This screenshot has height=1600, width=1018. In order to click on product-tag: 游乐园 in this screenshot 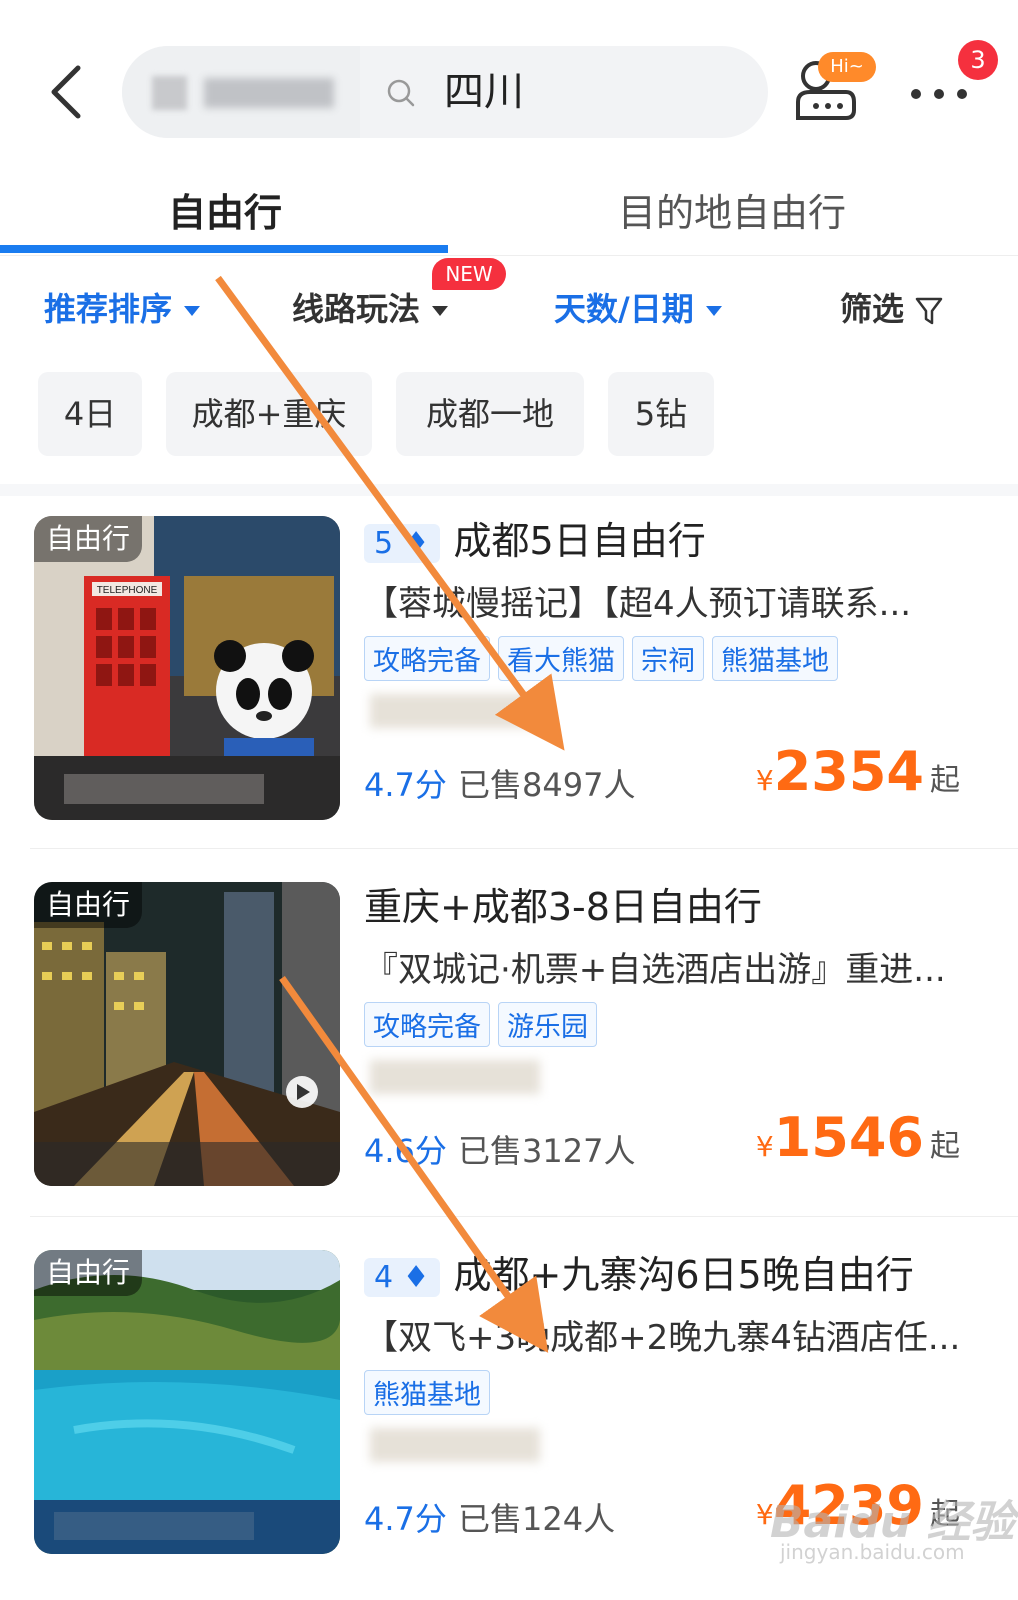, I will do `click(547, 1024)`.